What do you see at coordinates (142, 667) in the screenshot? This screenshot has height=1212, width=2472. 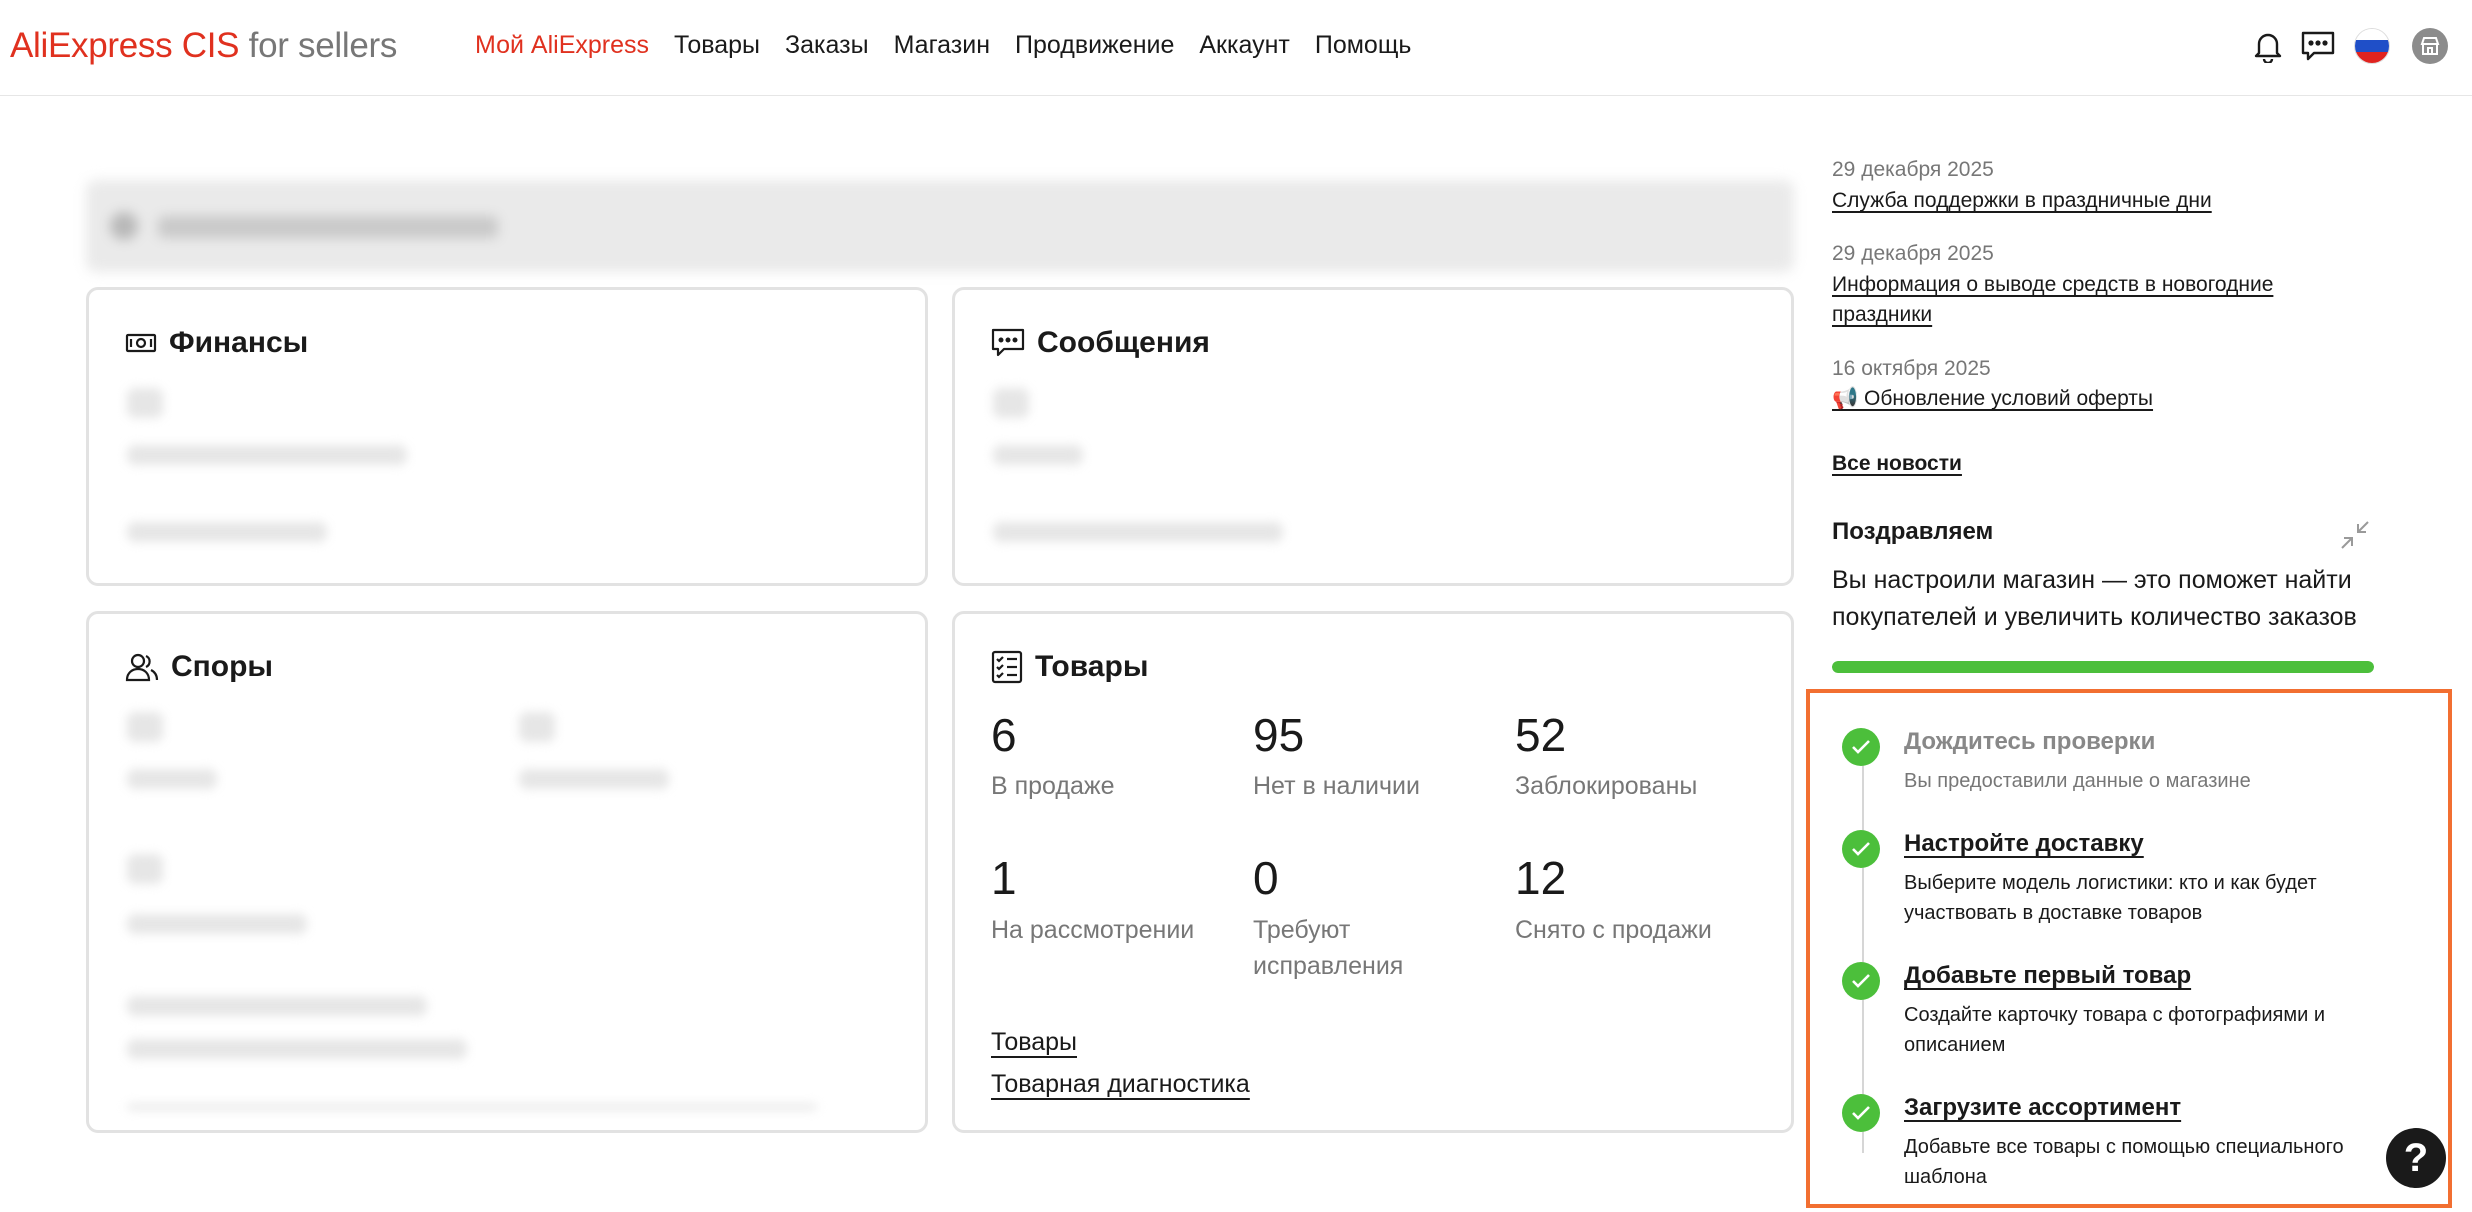 I see `users-icon` at bounding box center [142, 667].